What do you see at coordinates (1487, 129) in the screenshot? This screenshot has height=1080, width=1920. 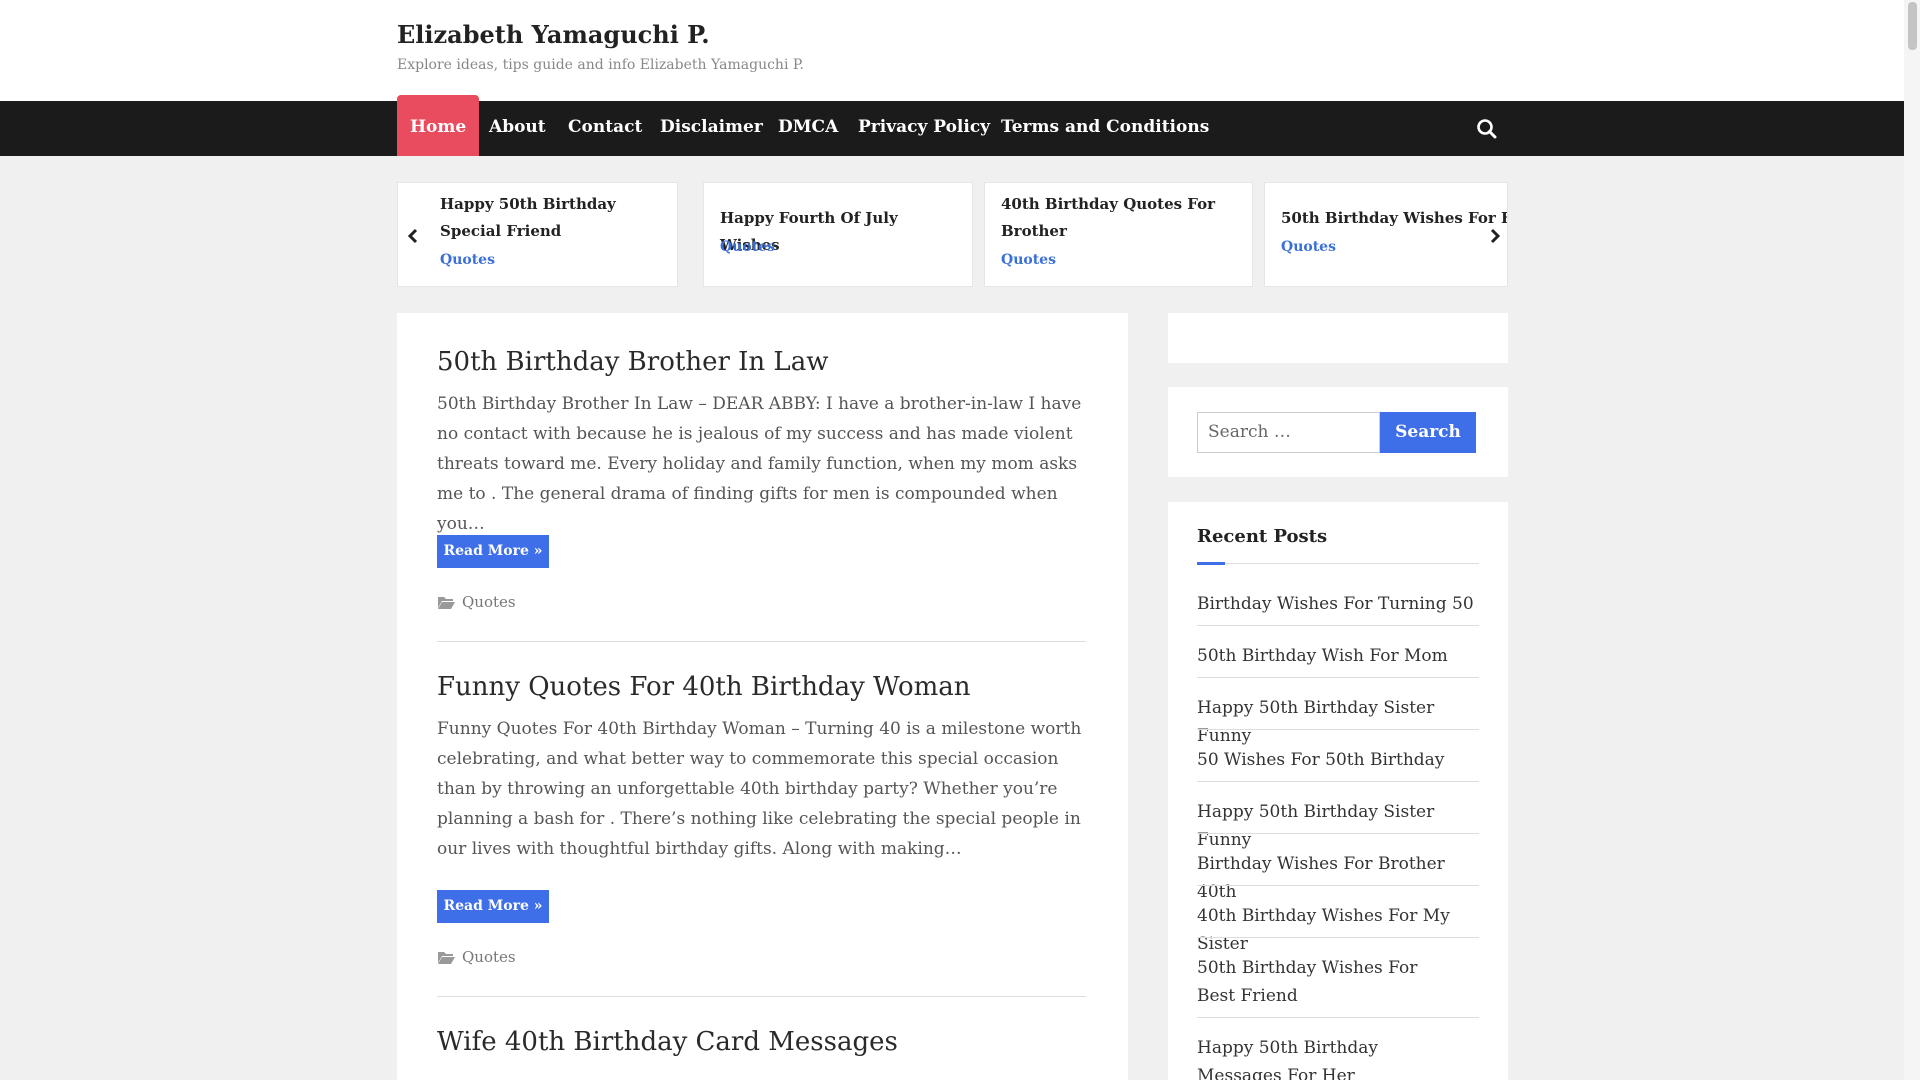 I see `search-icon` at bounding box center [1487, 129].